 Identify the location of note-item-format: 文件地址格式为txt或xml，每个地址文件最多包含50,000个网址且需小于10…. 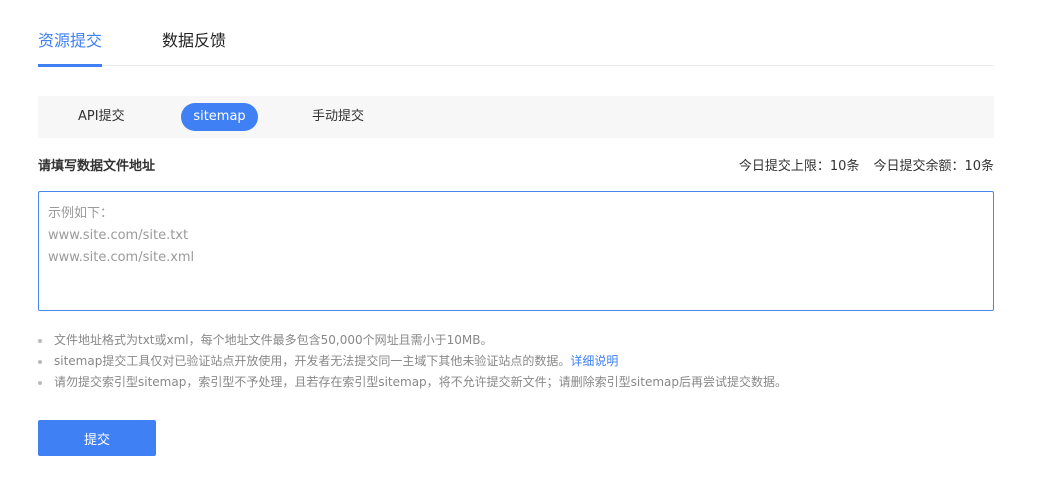
(518, 340).